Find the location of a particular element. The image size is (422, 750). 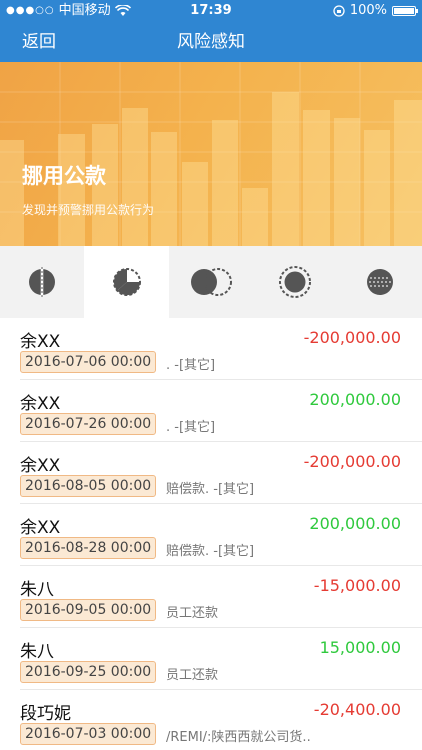

pie-chart-icon is located at coordinates (126, 282).